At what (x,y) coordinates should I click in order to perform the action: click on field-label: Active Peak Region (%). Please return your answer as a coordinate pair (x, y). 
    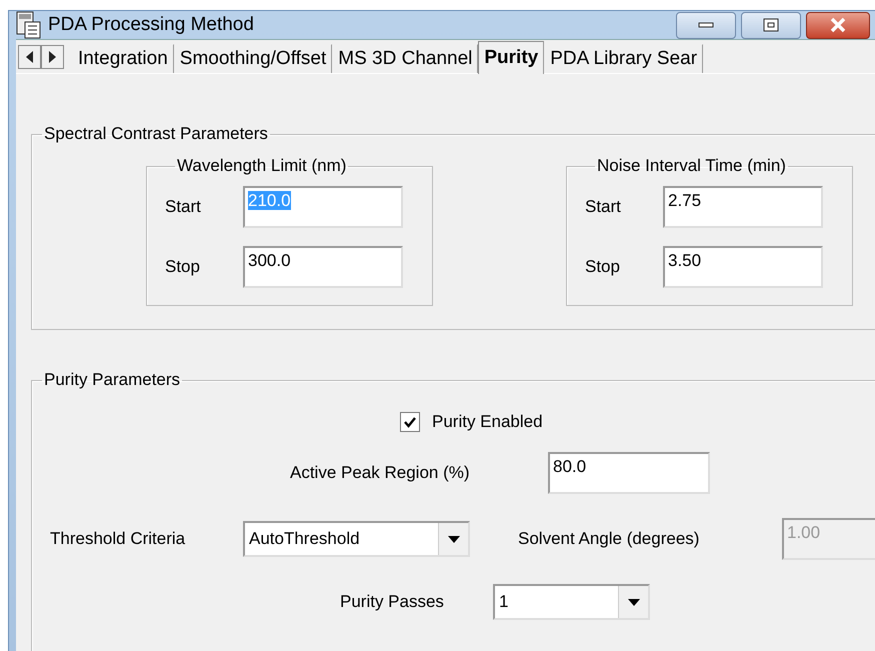
    Looking at the image, I should click on (380, 473).